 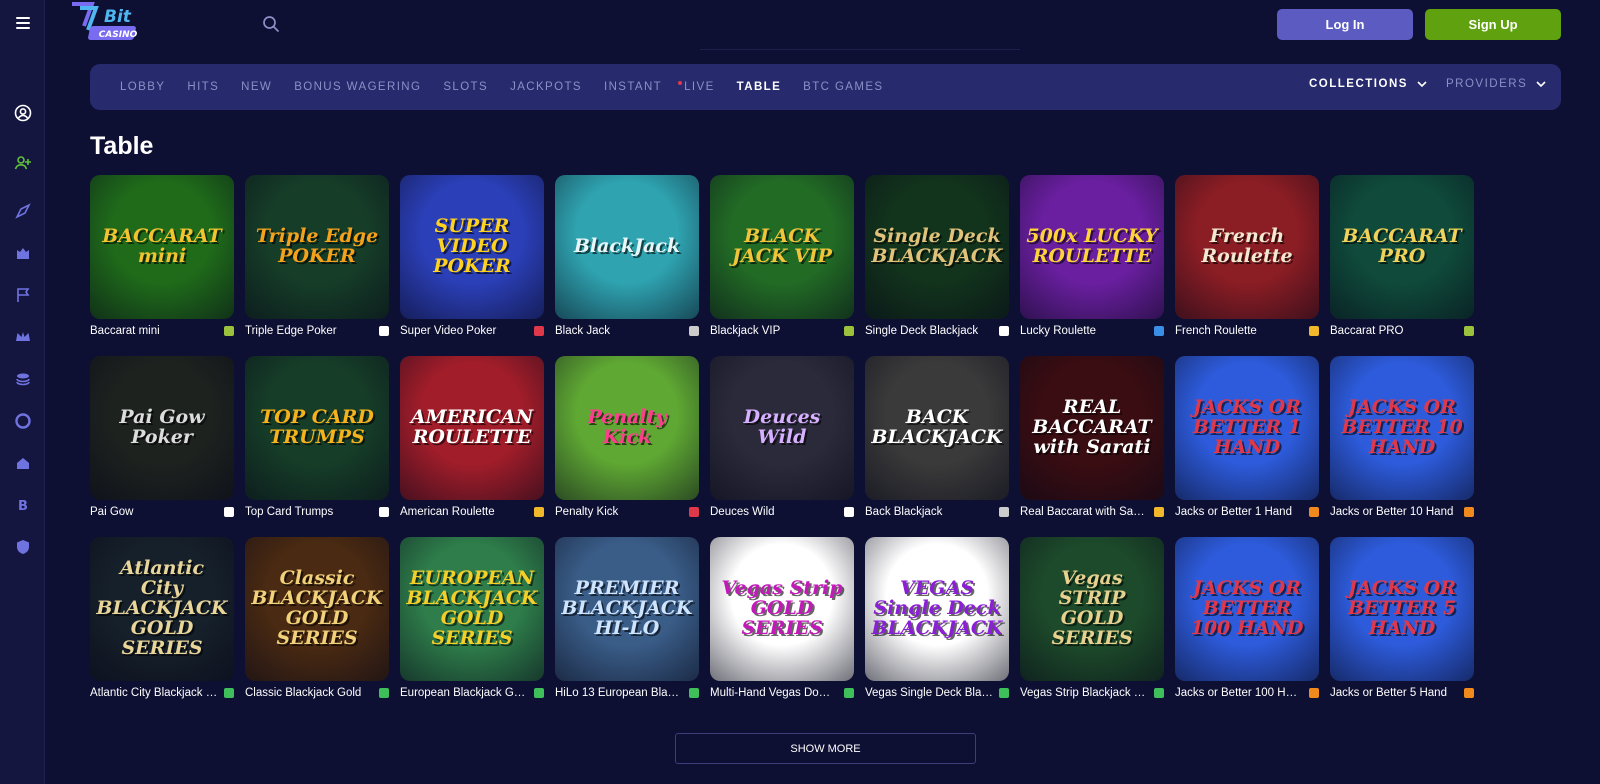 I want to click on game-name: Pai Gow, so click(x=154, y=512).